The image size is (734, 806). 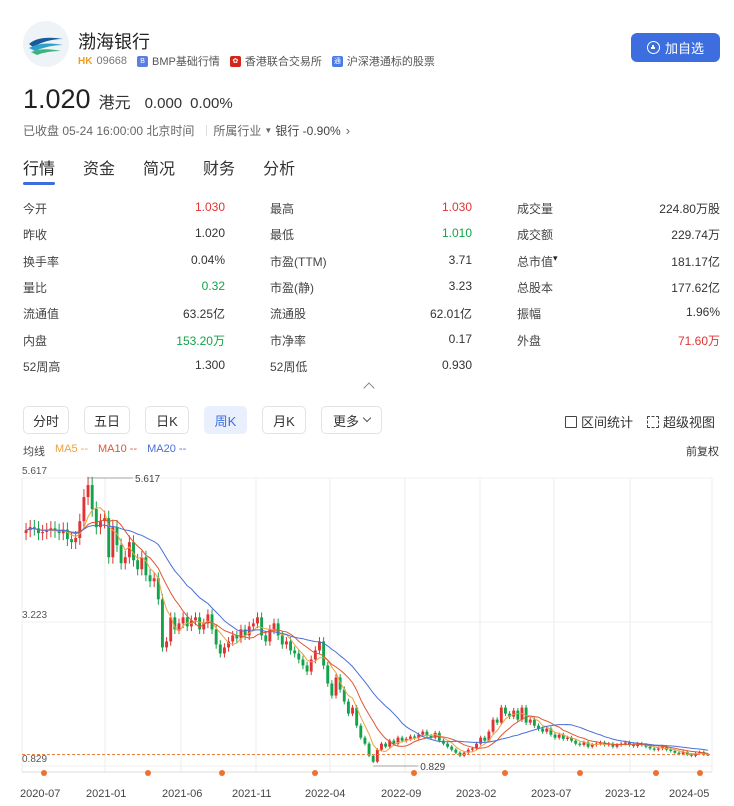 I want to click on quote-row: 总市值 ▾ 181.17亿, so click(x=618, y=263).